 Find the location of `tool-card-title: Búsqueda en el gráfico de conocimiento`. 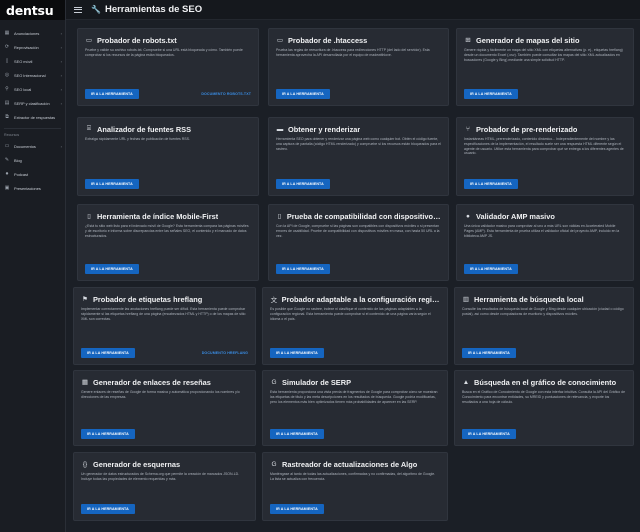

tool-card-title: Búsqueda en el gráfico de conocimiento is located at coordinates (545, 382).